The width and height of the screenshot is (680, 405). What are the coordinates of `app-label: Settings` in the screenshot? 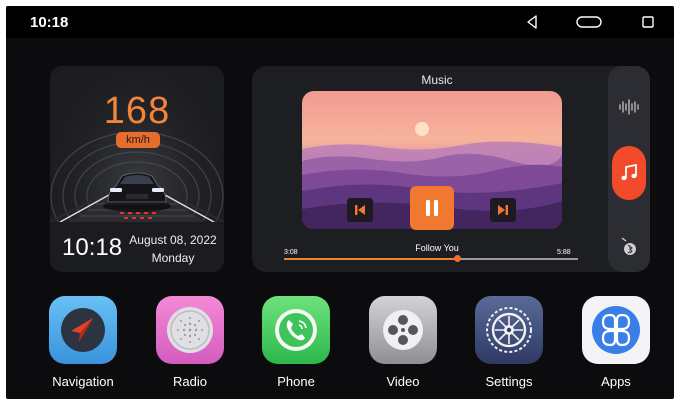 It's located at (509, 381).